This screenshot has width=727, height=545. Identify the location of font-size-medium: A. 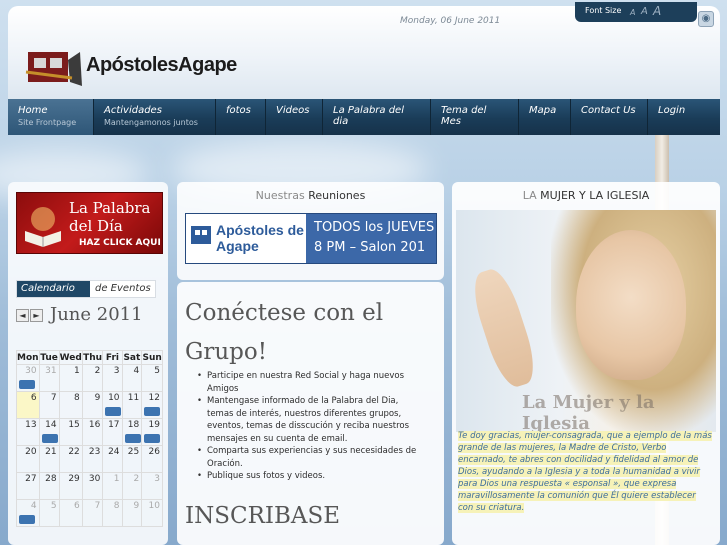
(644, 11).